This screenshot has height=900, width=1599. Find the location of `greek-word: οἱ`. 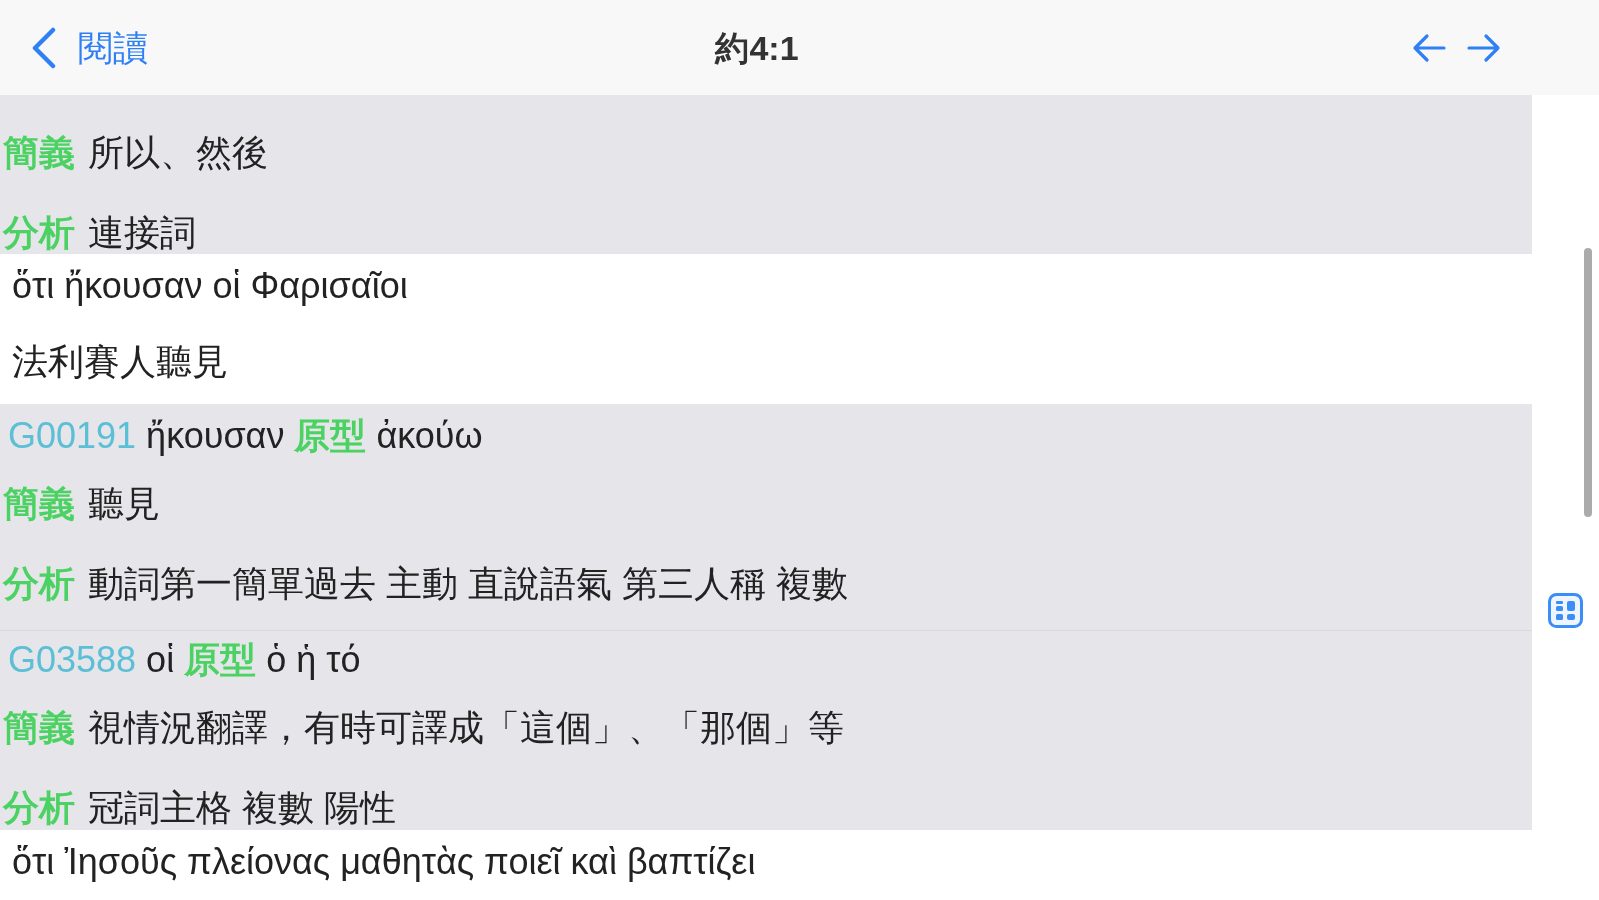

greek-word: οἱ is located at coordinates (160, 660).